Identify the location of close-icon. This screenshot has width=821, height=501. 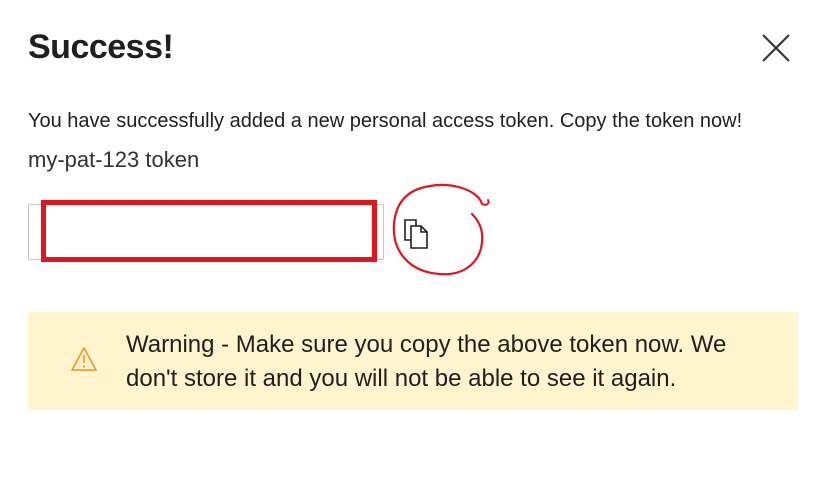
(776, 48).